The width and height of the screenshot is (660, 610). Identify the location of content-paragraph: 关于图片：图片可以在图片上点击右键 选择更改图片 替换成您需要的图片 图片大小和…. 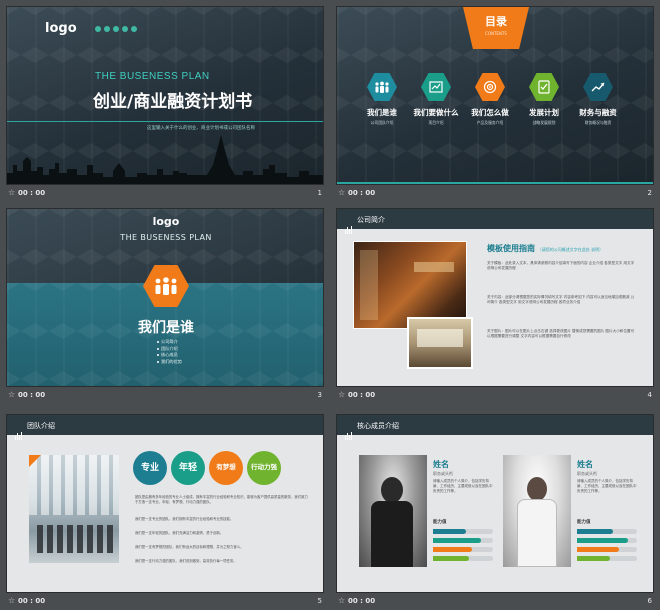
(561, 334).